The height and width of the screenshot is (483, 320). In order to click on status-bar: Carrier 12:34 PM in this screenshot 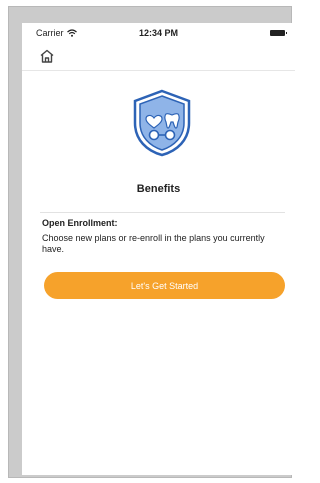, I will do `click(158, 34)`.